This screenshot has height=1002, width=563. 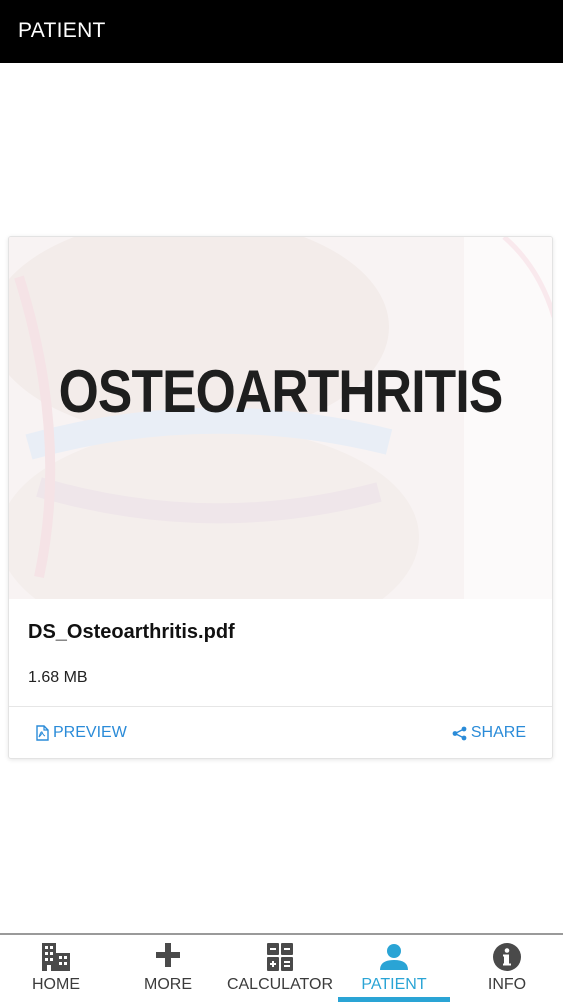 I want to click on nav-label-patient: PATIENT, so click(x=394, y=984).